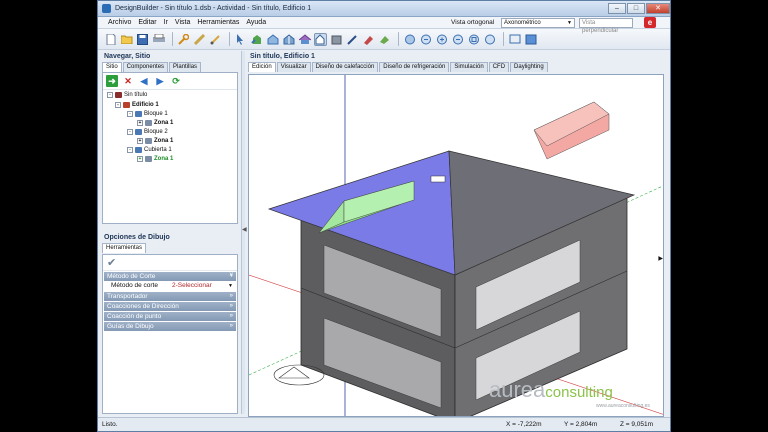 This screenshot has height=432, width=768. Describe the element at coordinates (345, 67) in the screenshot. I see `tab-diseno-de-calefaccion: Diseño de calefacción` at that location.